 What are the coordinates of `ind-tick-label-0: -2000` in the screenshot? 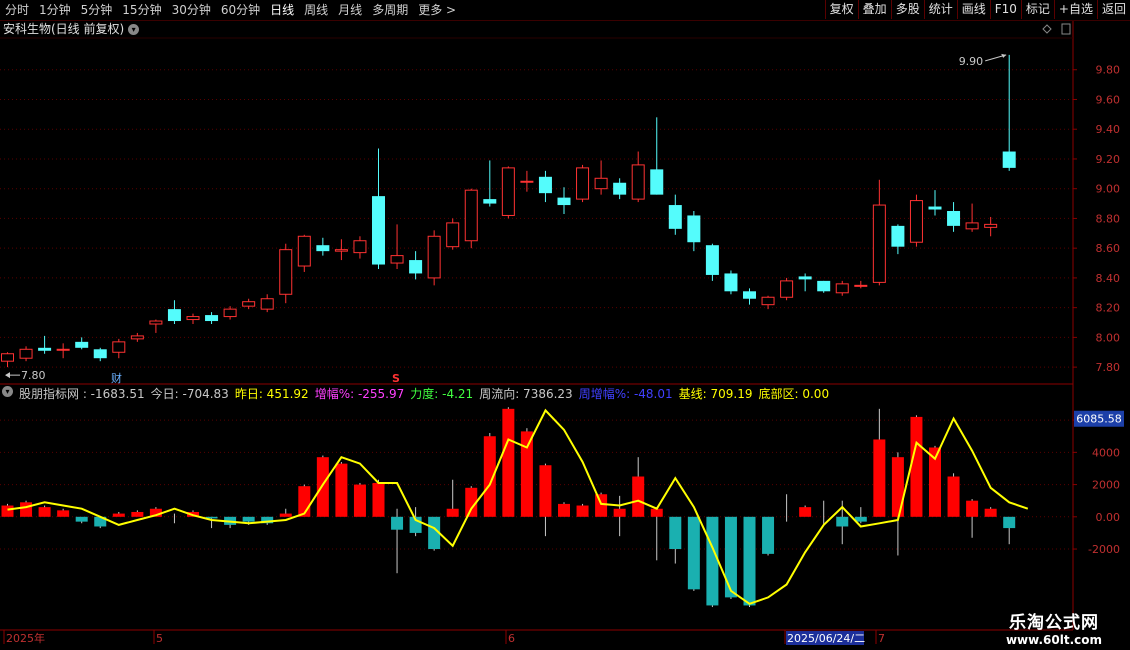 It's located at (1104, 549).